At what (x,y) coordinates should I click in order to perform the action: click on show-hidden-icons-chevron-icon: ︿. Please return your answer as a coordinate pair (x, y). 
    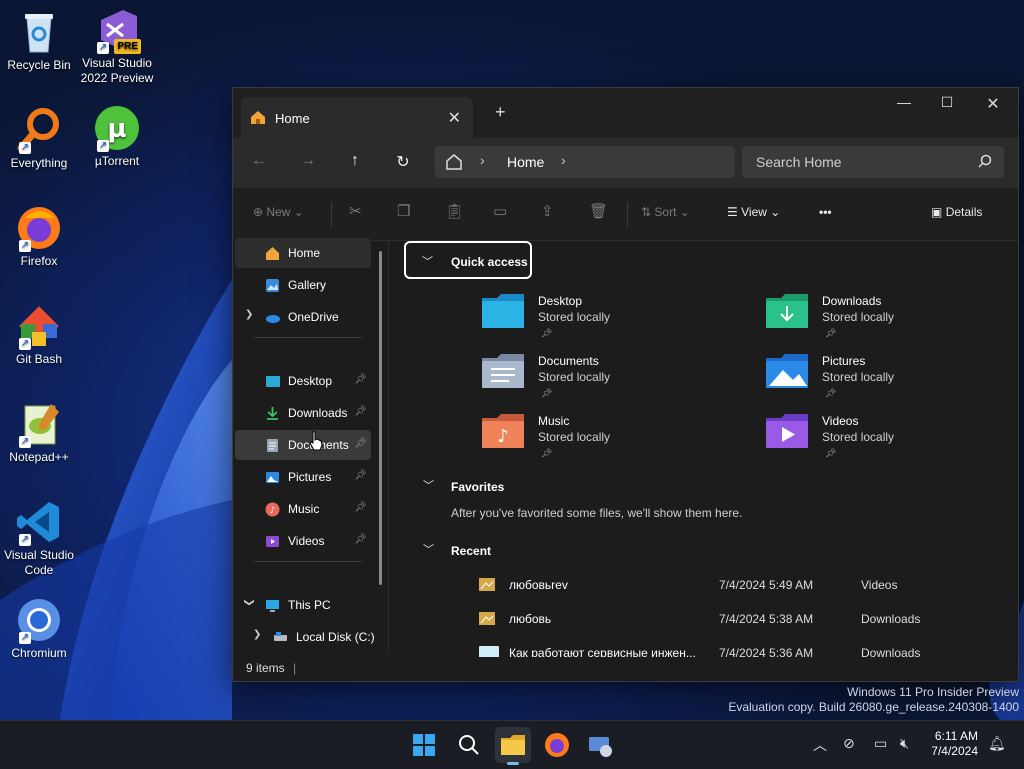
    Looking at the image, I should click on (820, 745).